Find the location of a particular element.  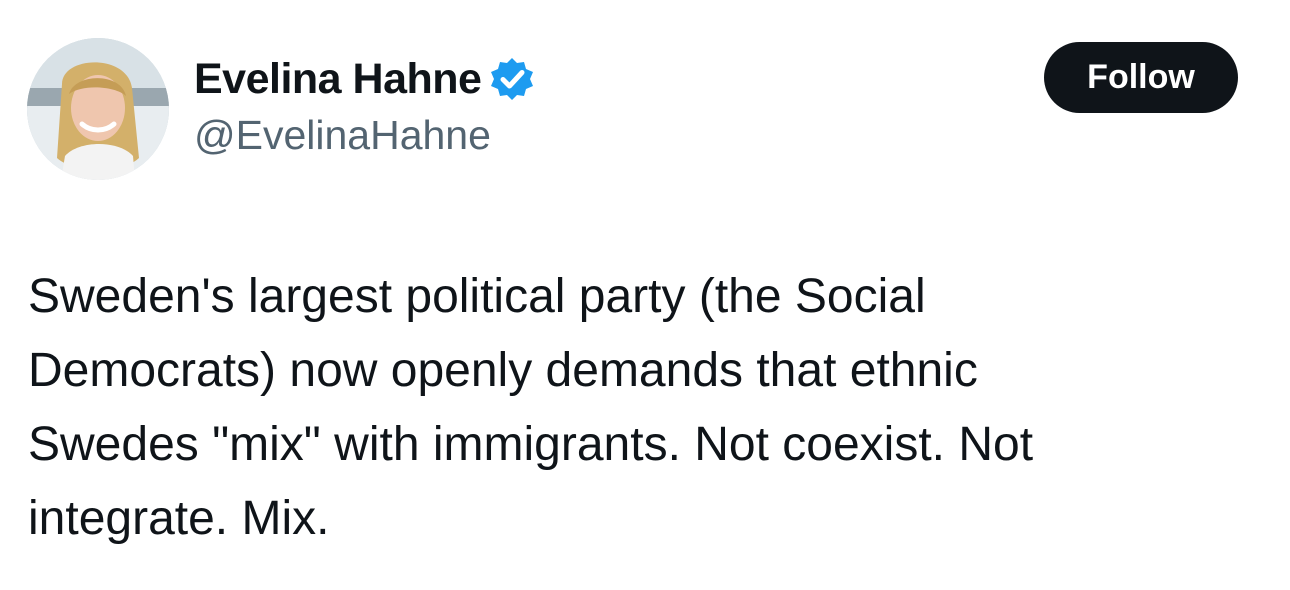

verified-badge-icon is located at coordinates (512, 79).